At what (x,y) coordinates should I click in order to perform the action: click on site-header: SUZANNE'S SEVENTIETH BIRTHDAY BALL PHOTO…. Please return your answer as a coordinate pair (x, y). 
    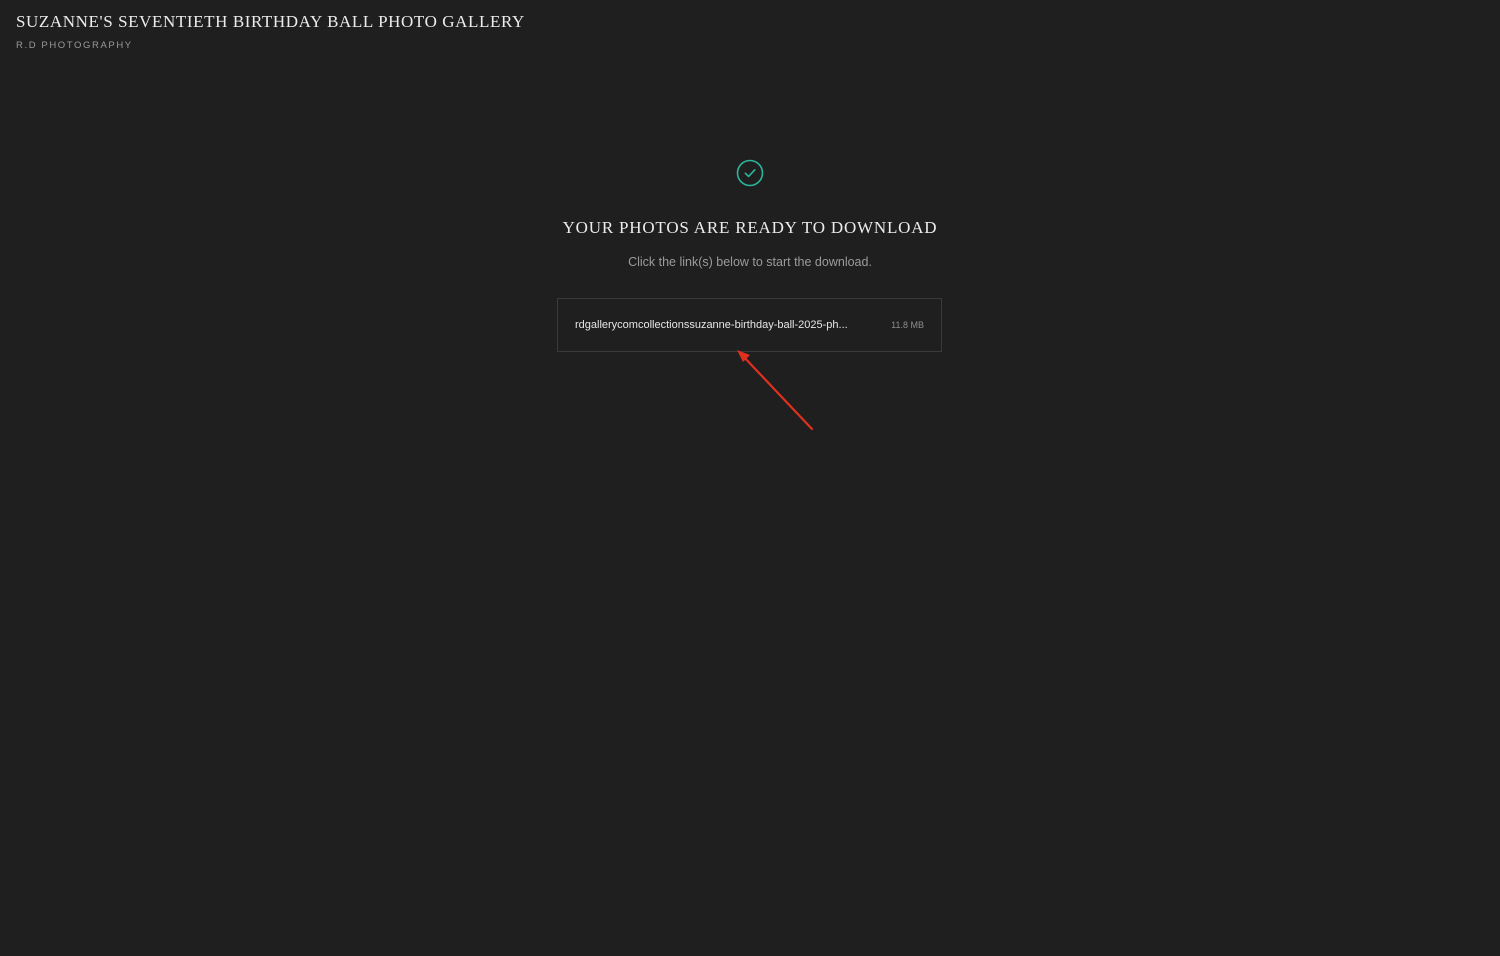
    Looking at the image, I should click on (270, 32).